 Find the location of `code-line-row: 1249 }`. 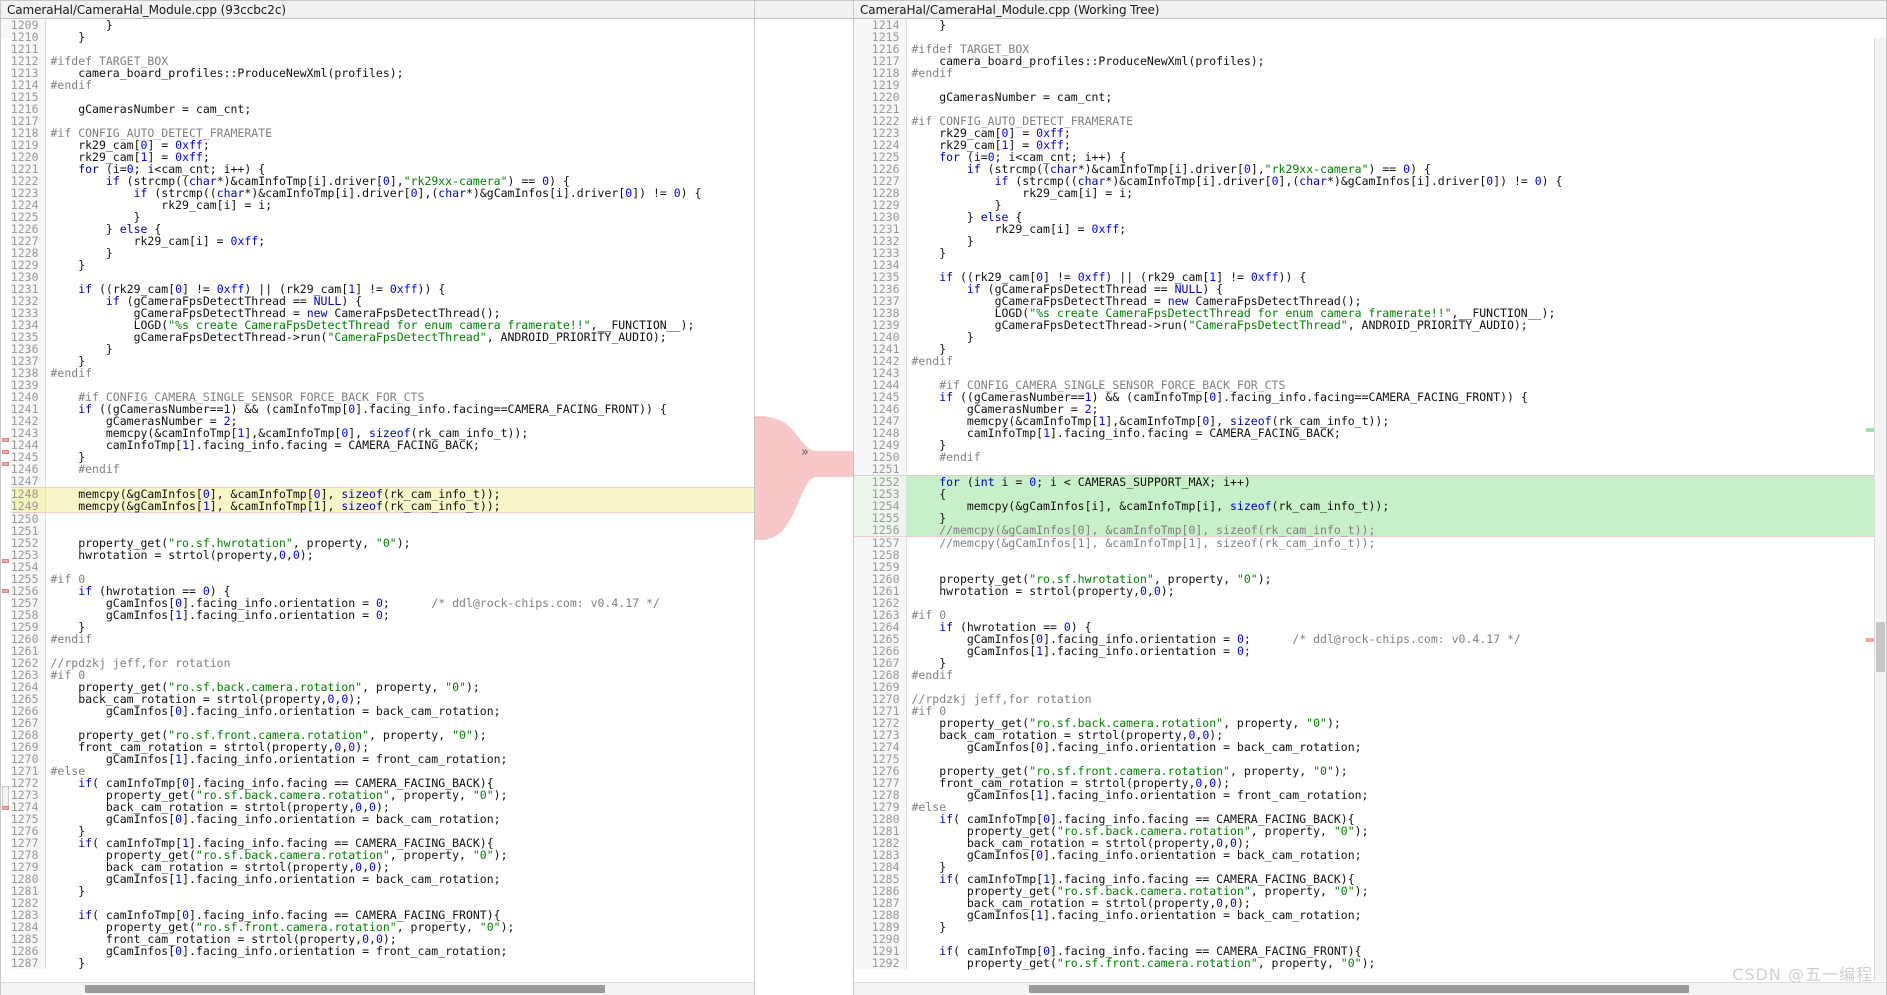

code-line-row: 1249 } is located at coordinates (1370, 445).